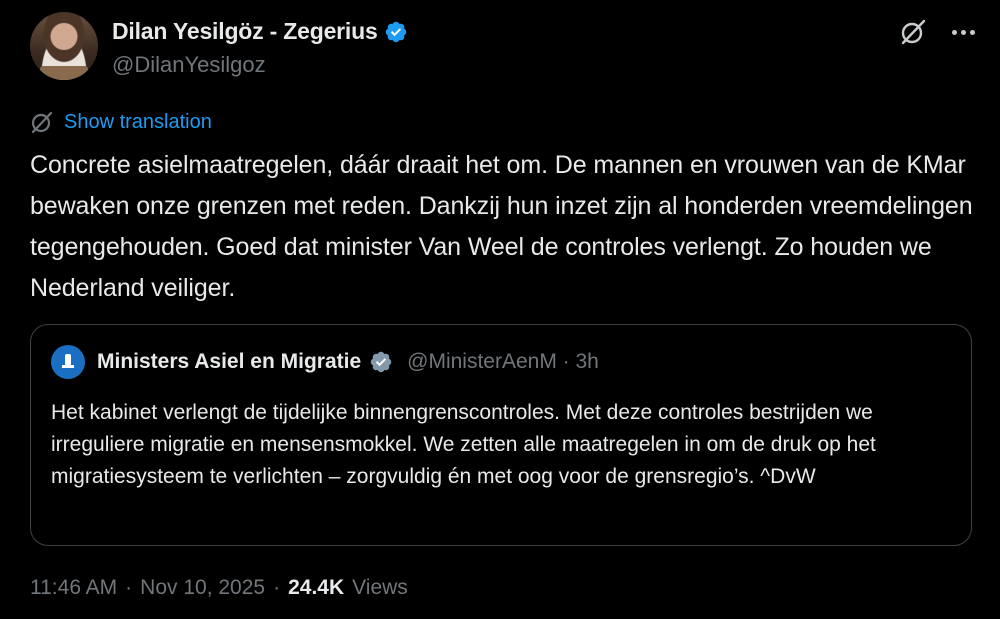 The height and width of the screenshot is (619, 1000). I want to click on tweet-date: Nov 10, 2025, so click(202, 588).